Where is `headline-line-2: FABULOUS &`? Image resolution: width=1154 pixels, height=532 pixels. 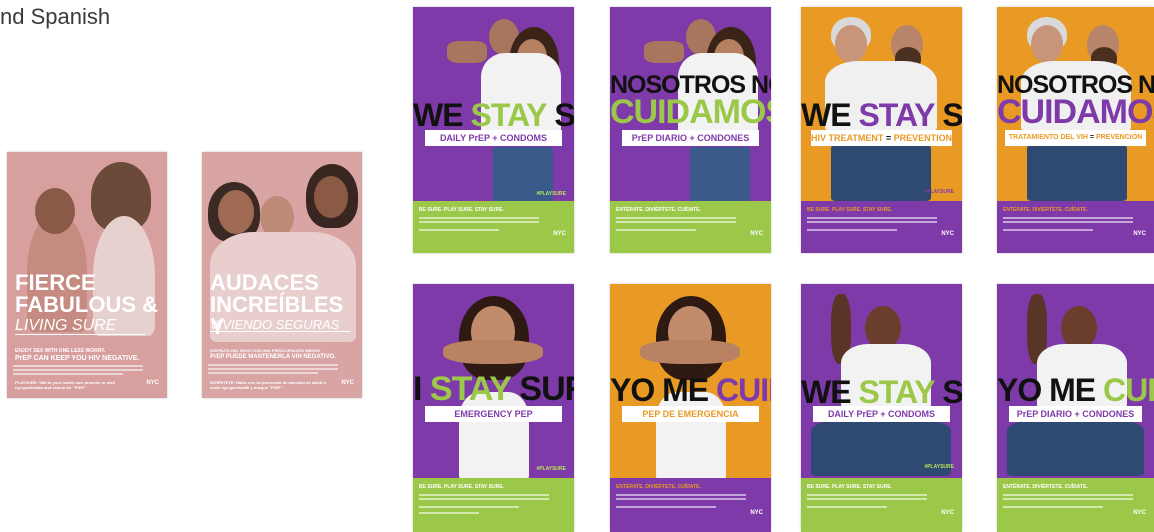
headline-line-2: FABULOUS & is located at coordinates (86, 304).